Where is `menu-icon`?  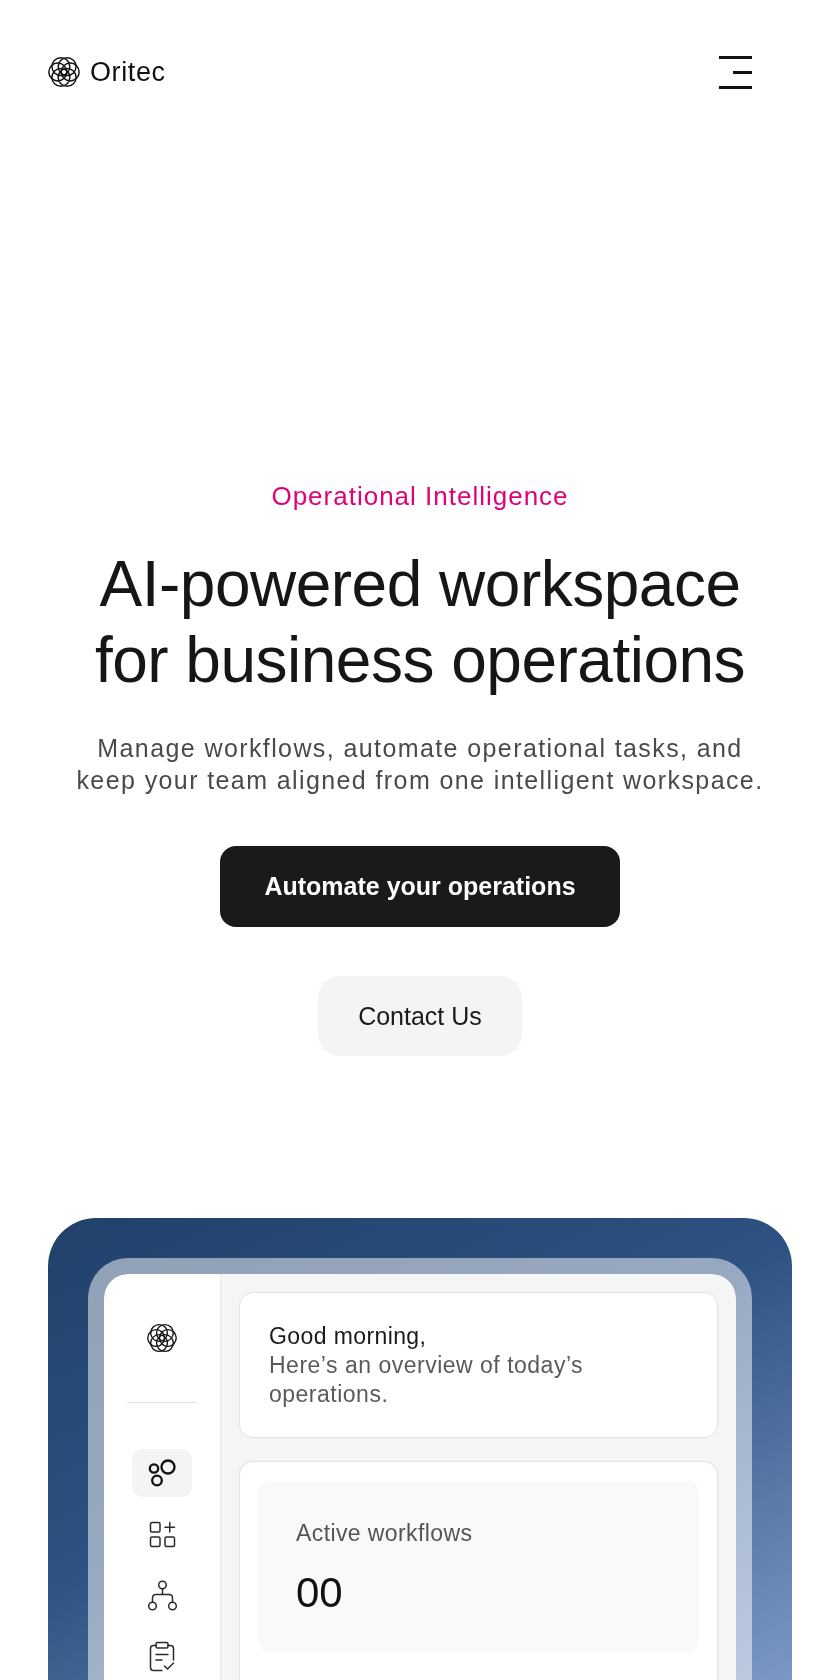
menu-icon is located at coordinates (735, 72).